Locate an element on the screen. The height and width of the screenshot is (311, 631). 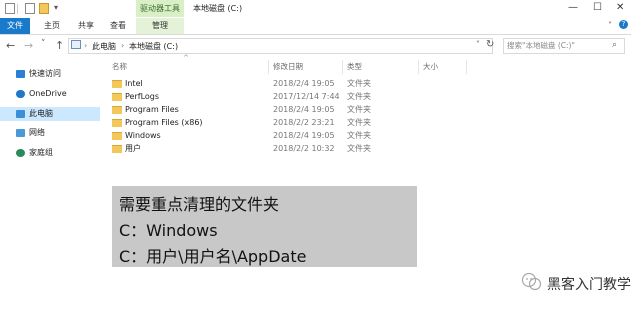
search-input: 搜索"本地磁盘 (C:)" is located at coordinates (564, 46).